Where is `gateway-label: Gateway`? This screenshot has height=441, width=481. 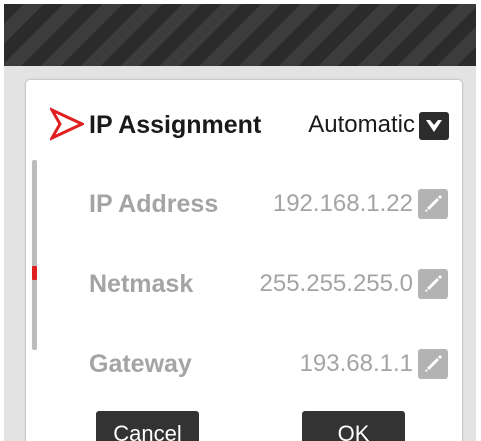
gateway-label: Gateway is located at coordinates (140, 364).